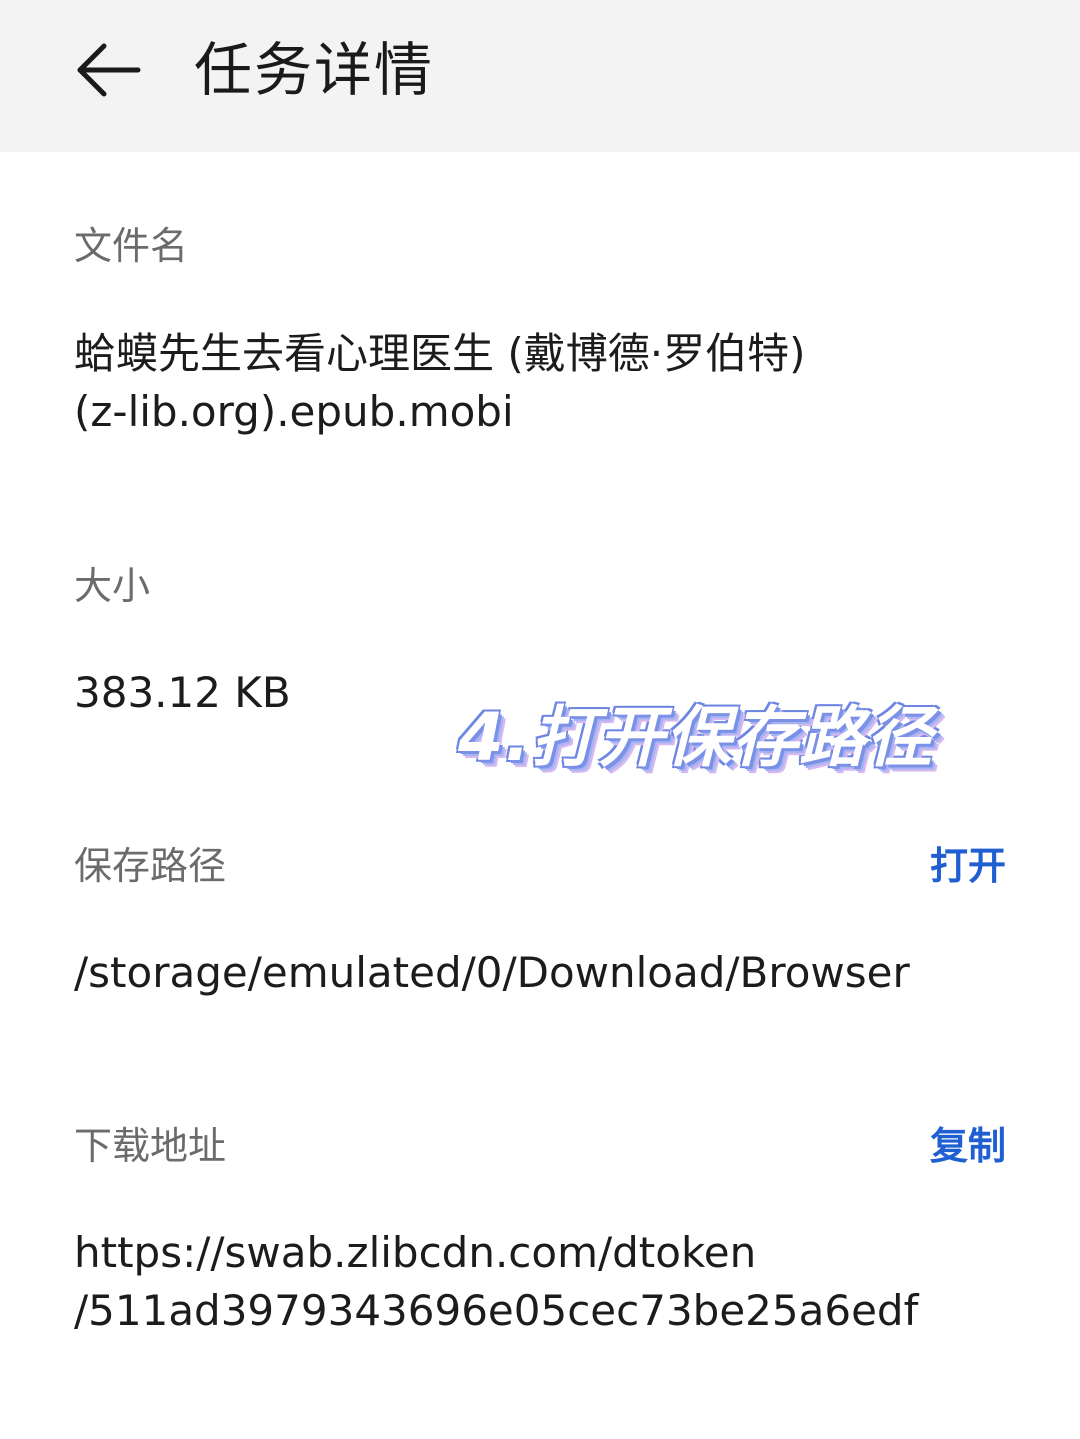 The image size is (1080, 1439). I want to click on save-path-label: 保存路径, so click(150, 866).